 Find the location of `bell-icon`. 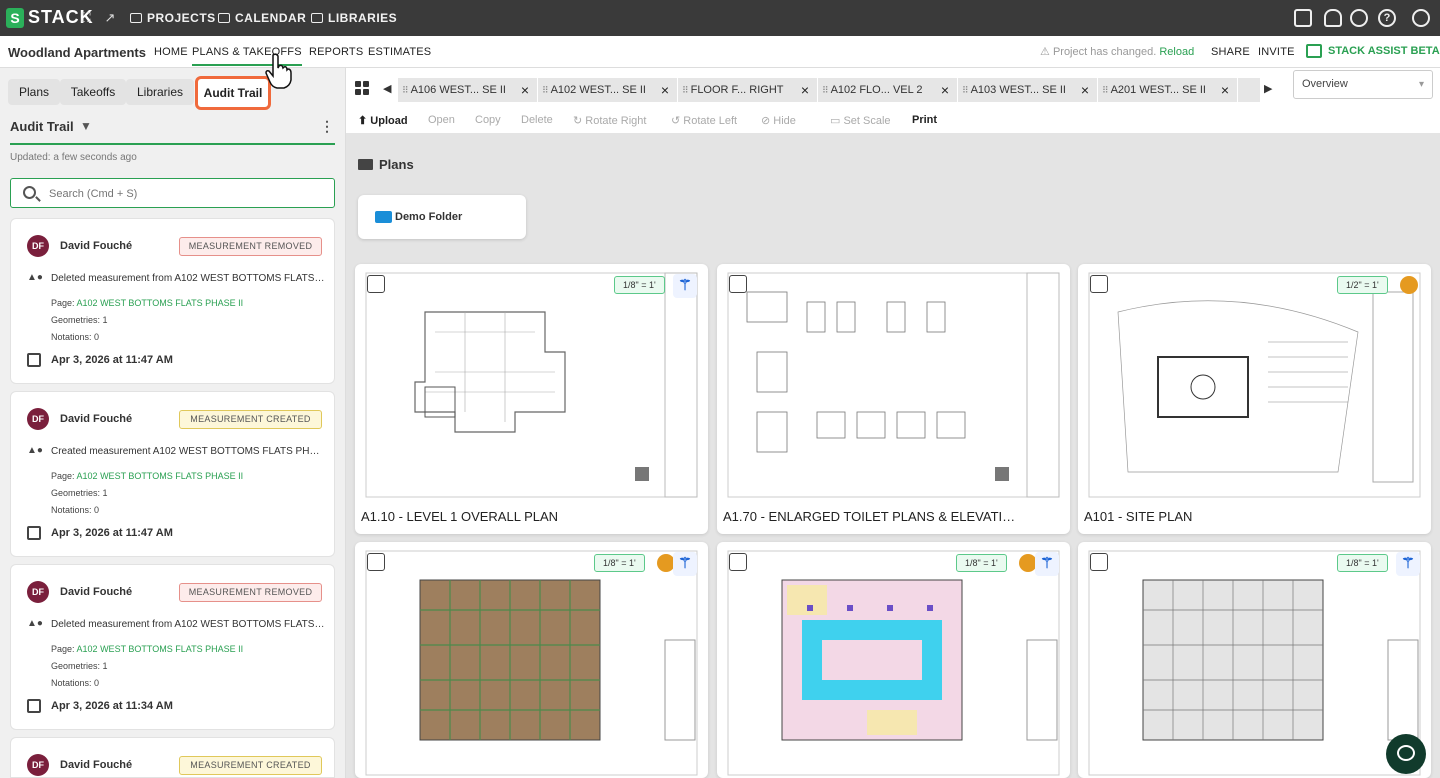

bell-icon is located at coordinates (1333, 18).